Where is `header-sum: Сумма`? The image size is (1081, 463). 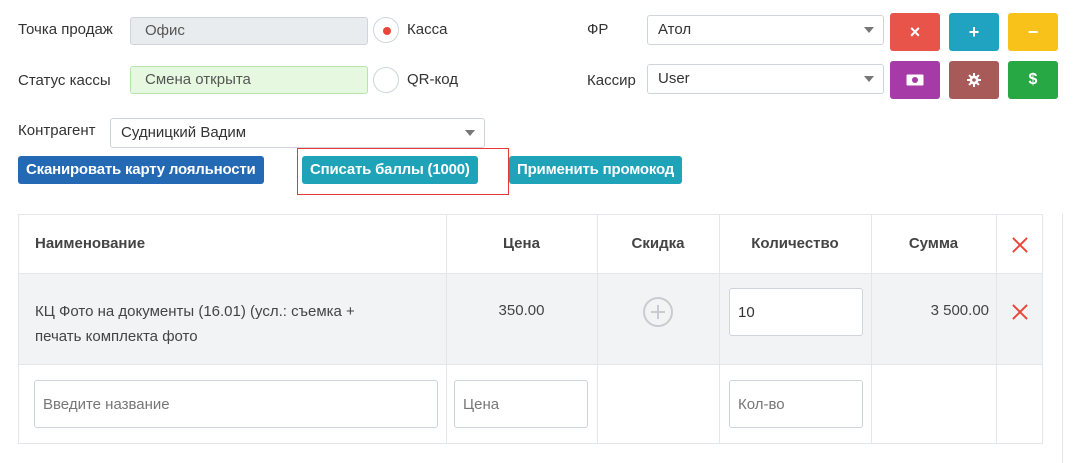
header-sum: Сумма is located at coordinates (933, 243).